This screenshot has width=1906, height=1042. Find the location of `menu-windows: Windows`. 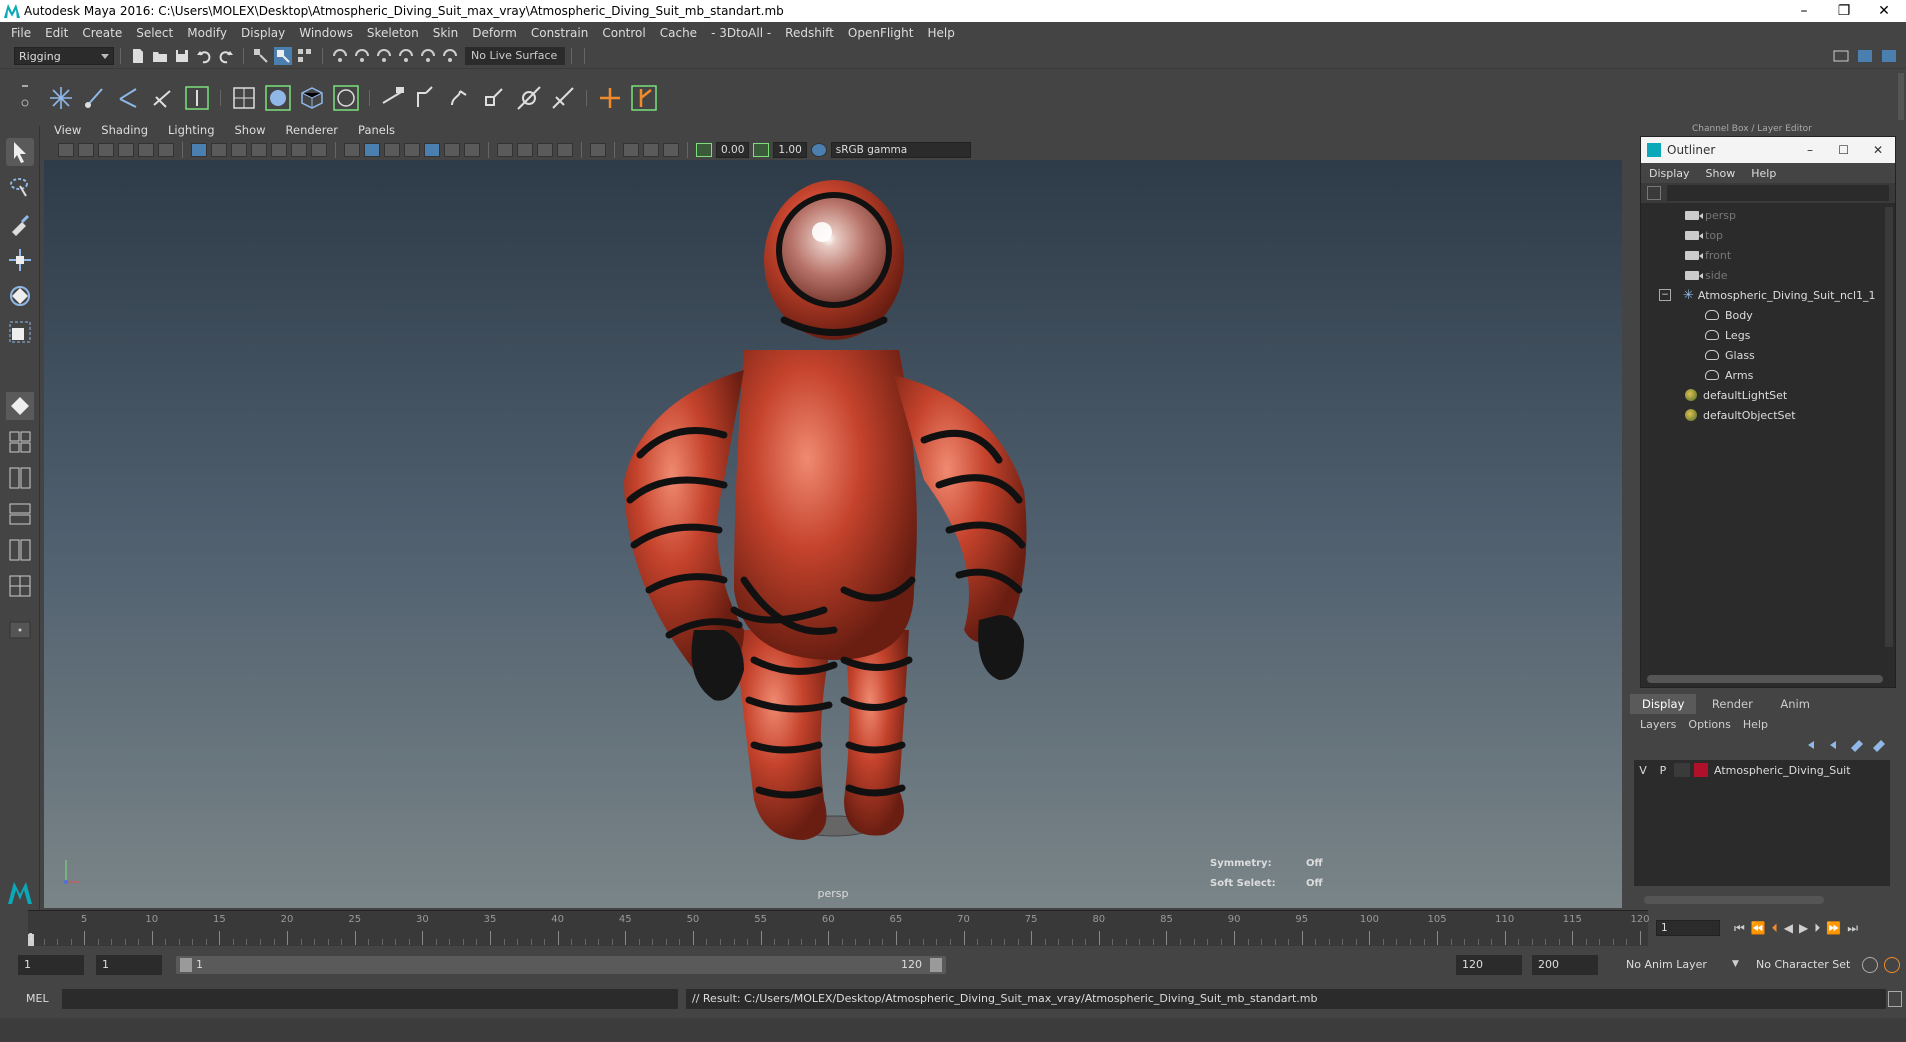

menu-windows: Windows is located at coordinates (326, 33).